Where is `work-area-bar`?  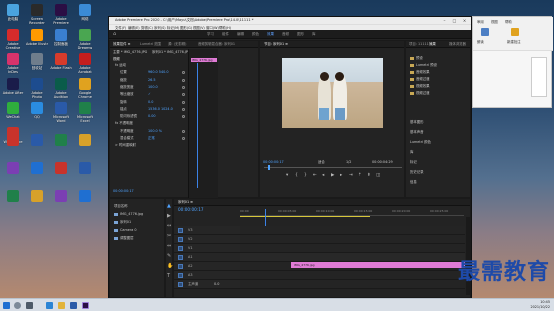 work-area-bar is located at coordinates (305, 216).